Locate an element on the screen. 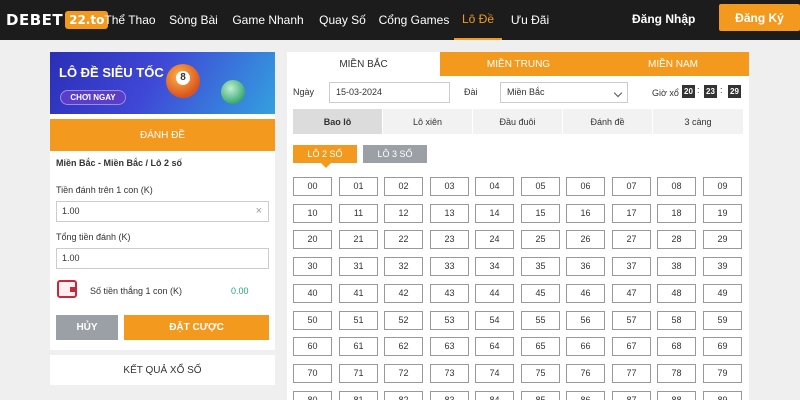 The width and height of the screenshot is (800, 400). number-cell: 59 is located at coordinates (722, 320).